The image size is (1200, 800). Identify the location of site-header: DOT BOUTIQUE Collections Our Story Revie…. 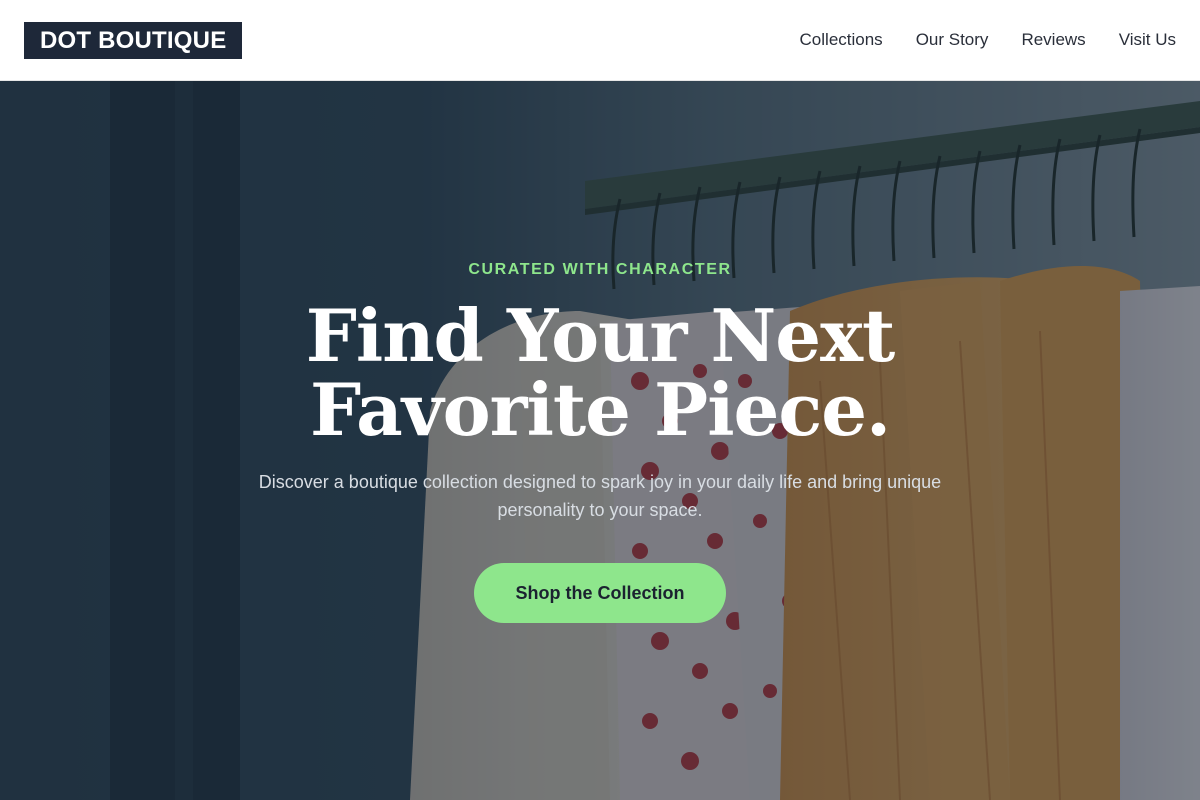
(600, 40).